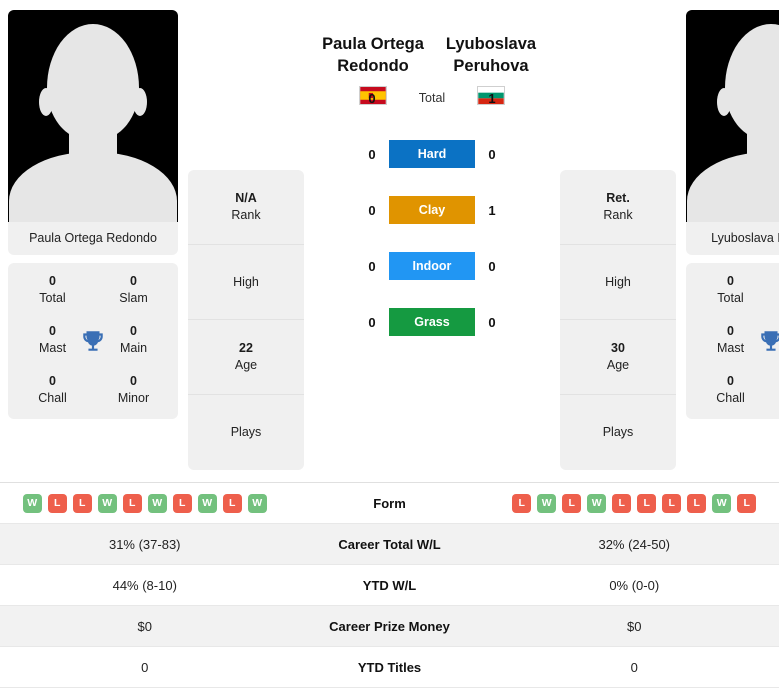  I want to click on right-player-titles-card: 0 Total 0 Slam 0 Mast 0 Main, so click(732, 341).